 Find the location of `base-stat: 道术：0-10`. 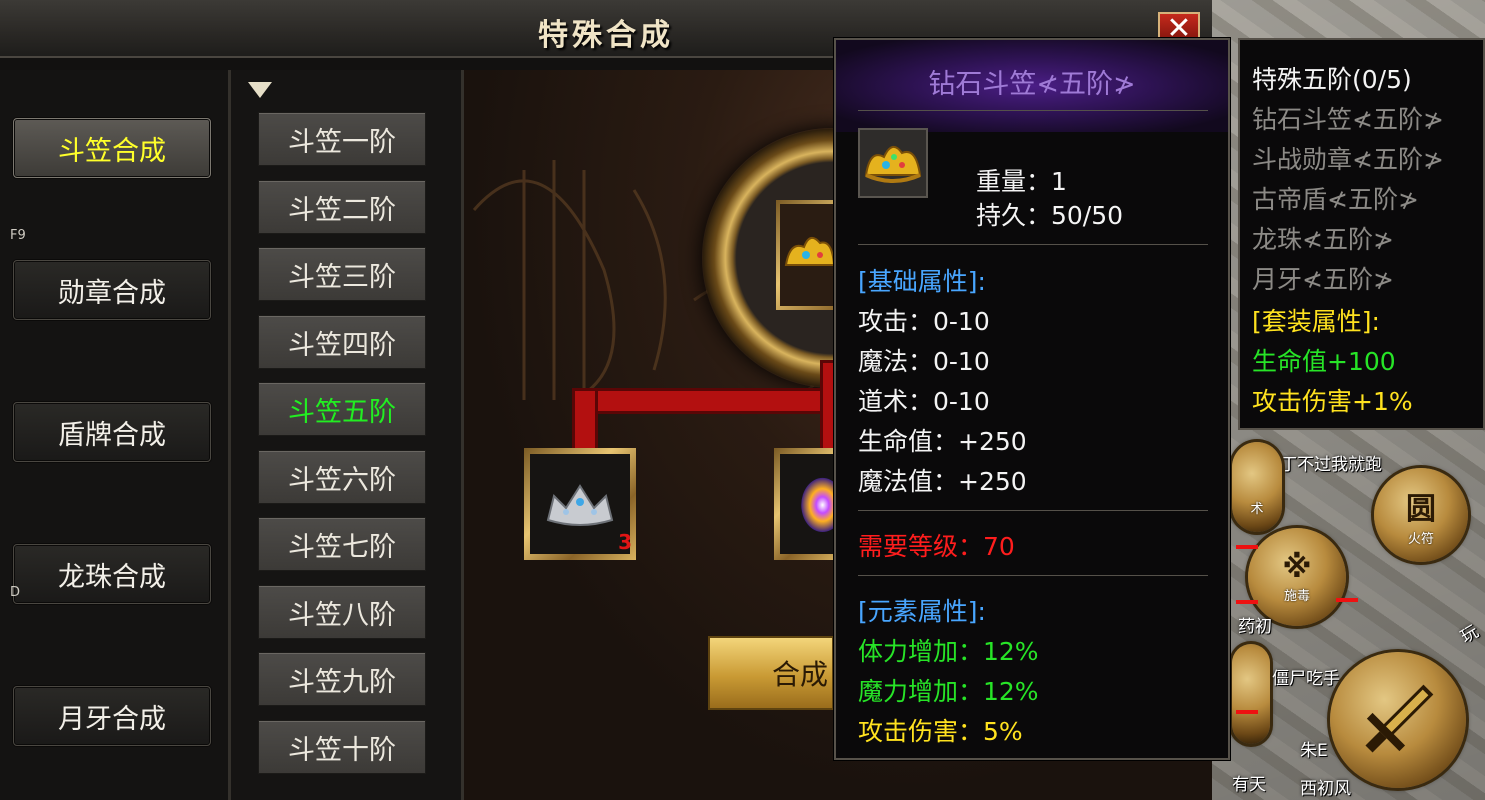

base-stat: 道术：0-10 is located at coordinates (924, 401).